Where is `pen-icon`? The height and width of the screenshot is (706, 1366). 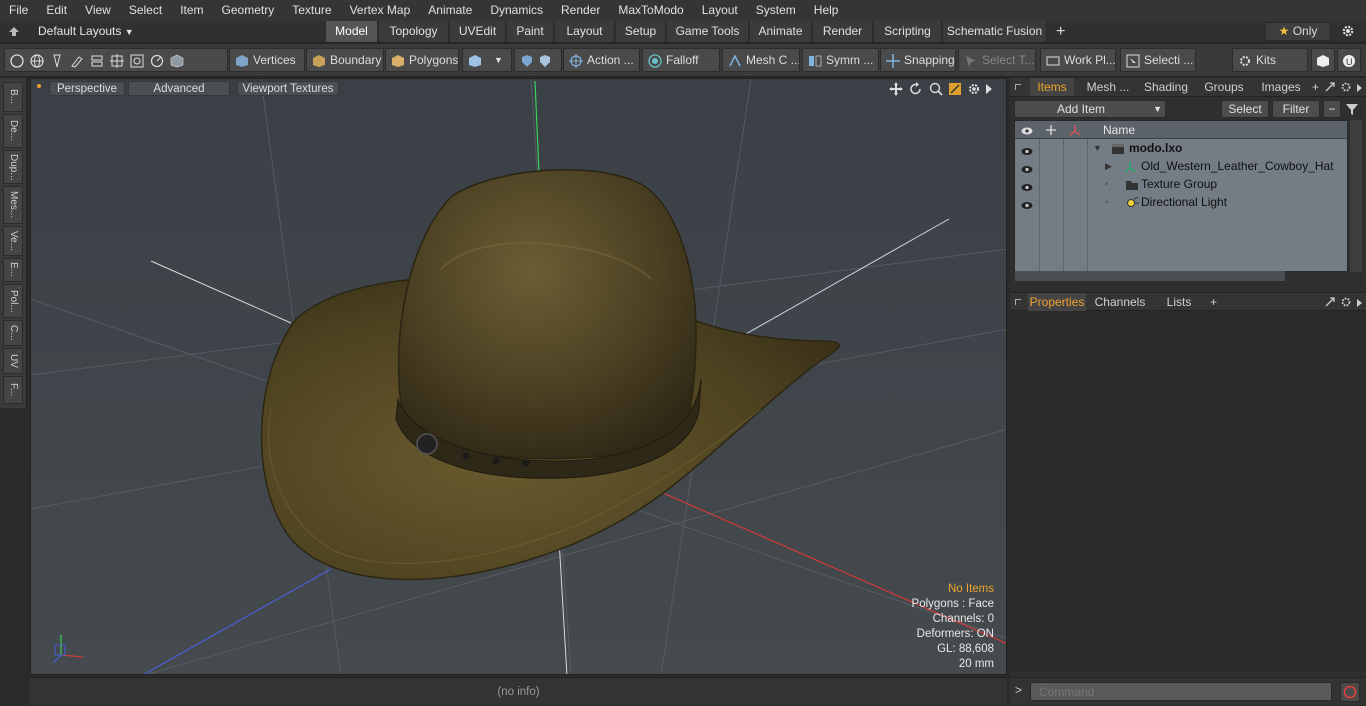
pen-icon is located at coordinates (57, 60).